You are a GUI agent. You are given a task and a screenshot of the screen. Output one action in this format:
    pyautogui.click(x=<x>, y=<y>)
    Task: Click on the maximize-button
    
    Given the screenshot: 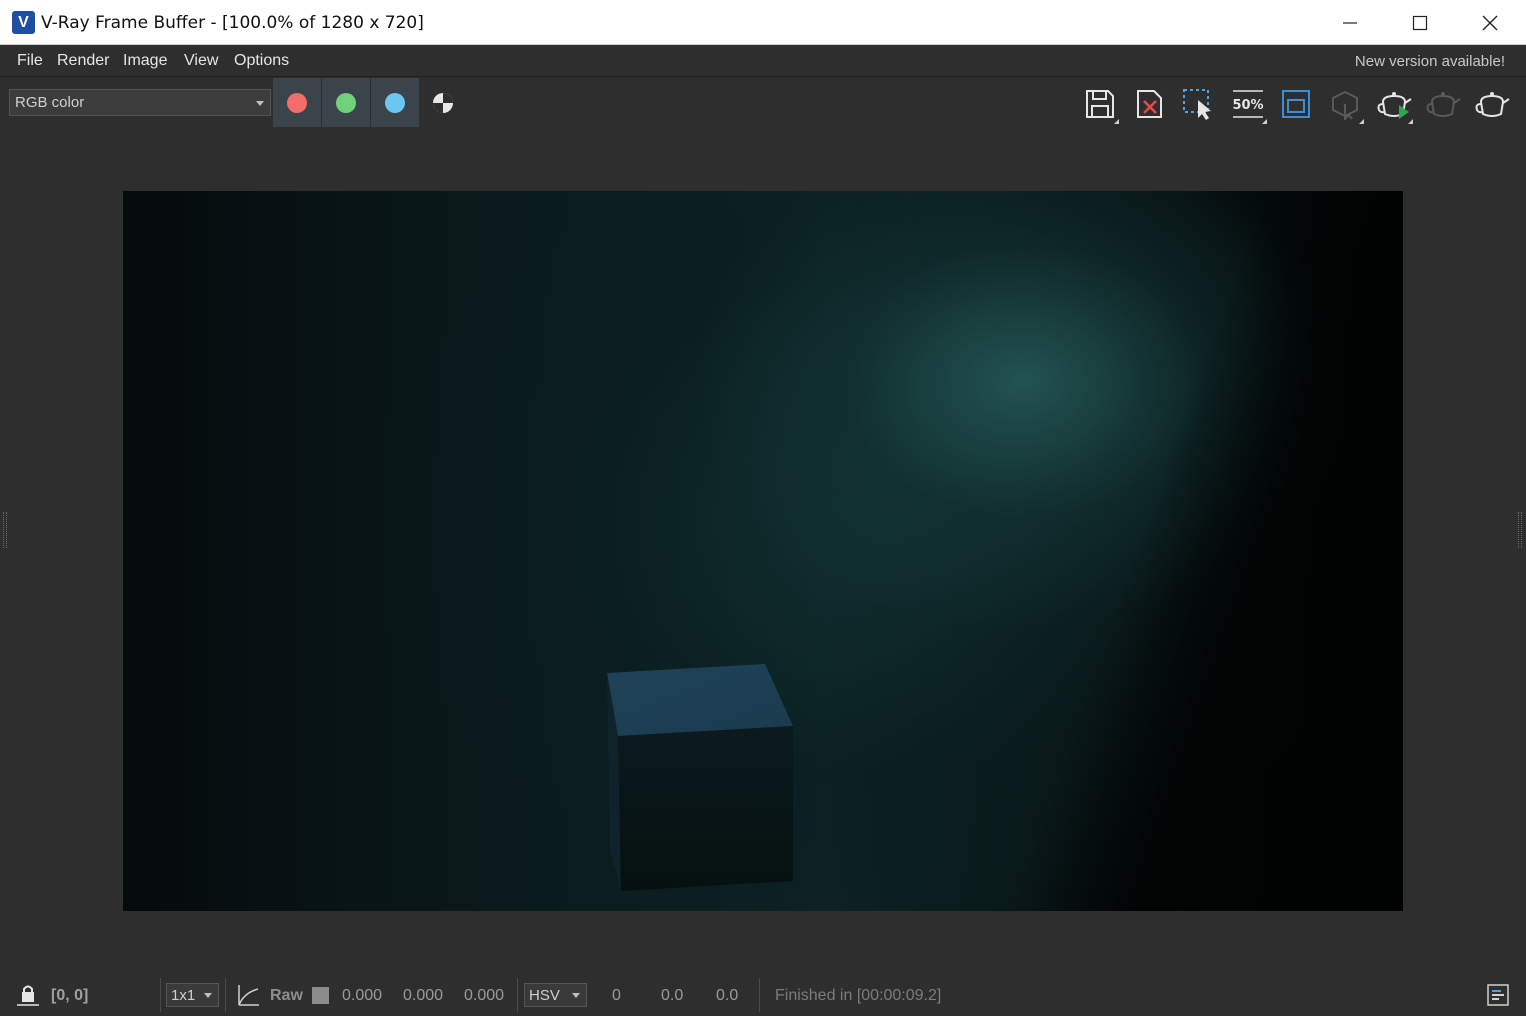 What is the action you would take?
    pyautogui.click(x=1420, y=22)
    